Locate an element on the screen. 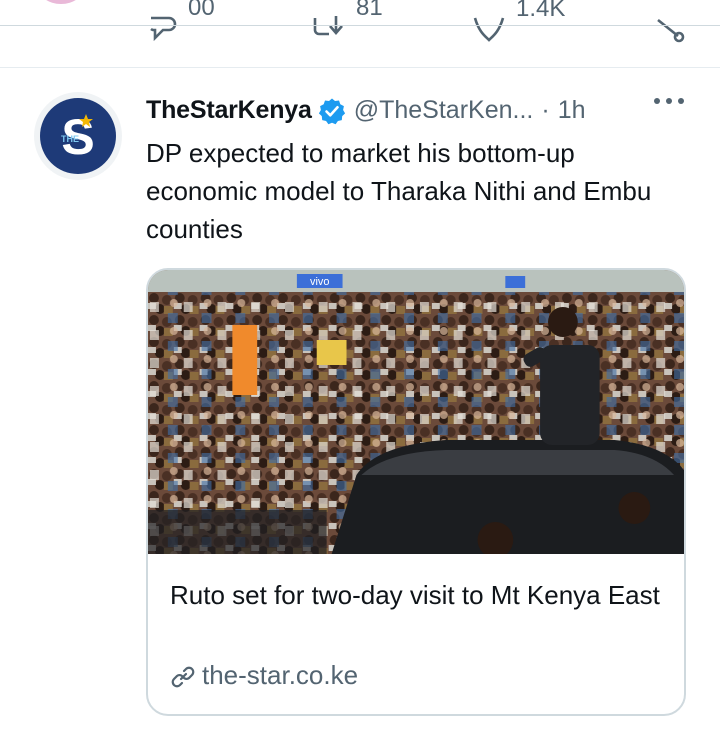 This screenshot has height=743, width=720. share-button is located at coordinates (670, 29).